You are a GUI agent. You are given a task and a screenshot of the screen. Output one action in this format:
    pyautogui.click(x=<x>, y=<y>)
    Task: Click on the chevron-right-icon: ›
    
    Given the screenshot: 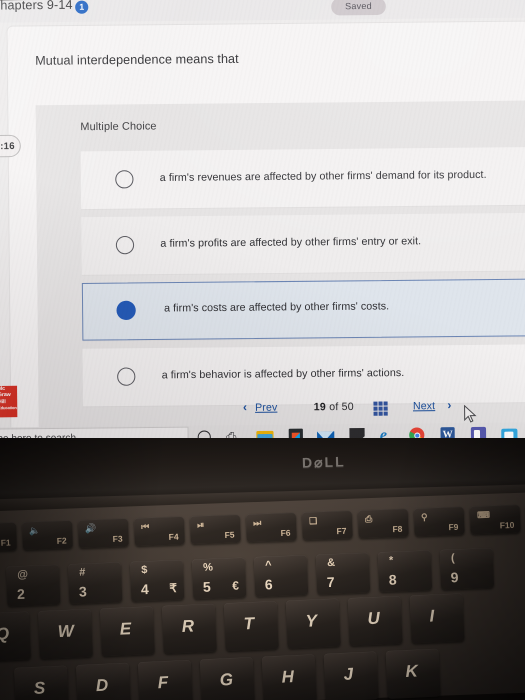 What is the action you would take?
    pyautogui.click(x=449, y=405)
    